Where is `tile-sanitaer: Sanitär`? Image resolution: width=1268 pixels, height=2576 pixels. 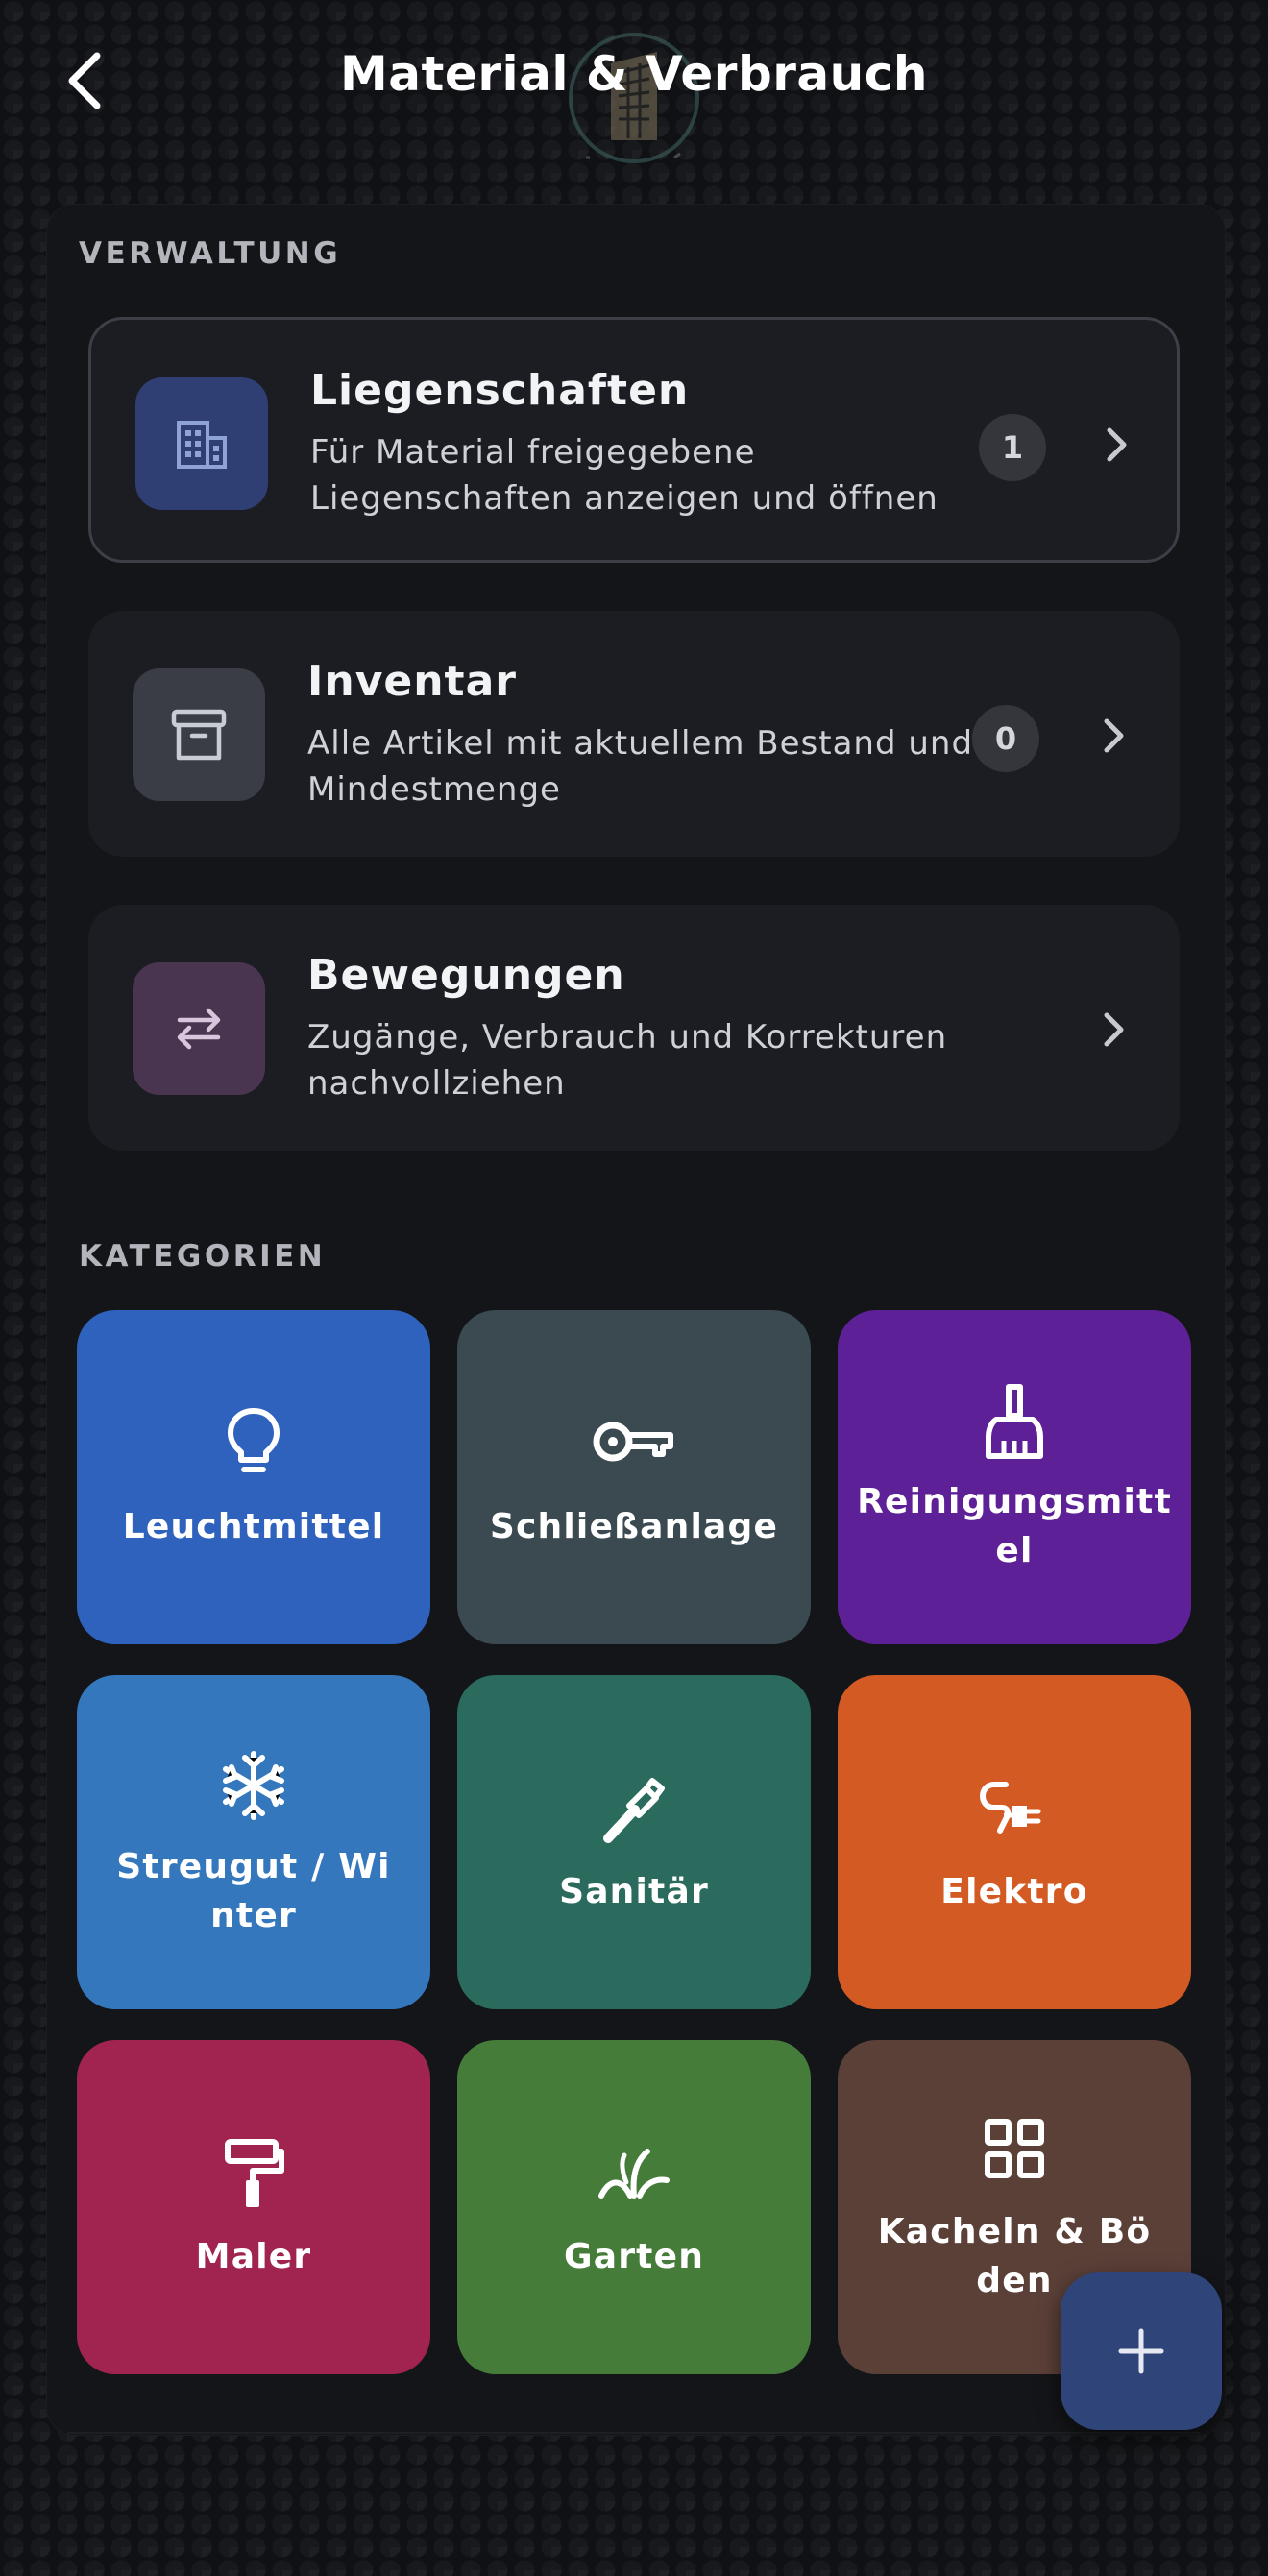
tile-sanitaer: Sanitär is located at coordinates (634, 1842).